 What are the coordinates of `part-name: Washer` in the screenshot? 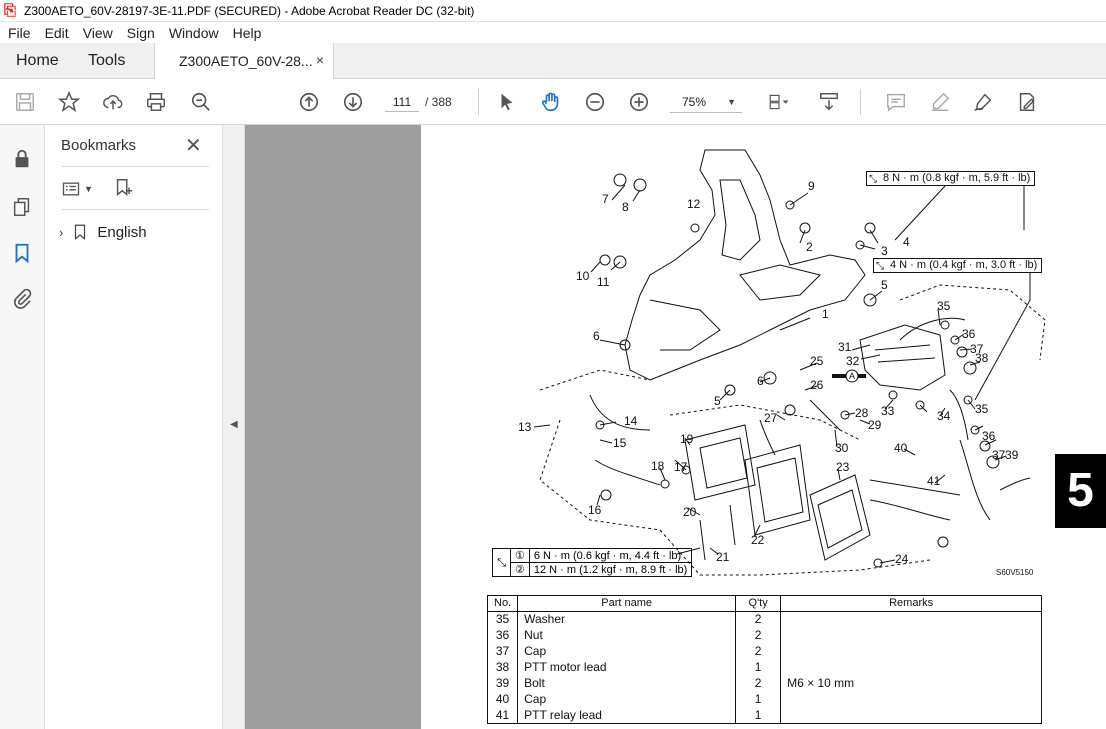 It's located at (627, 619).